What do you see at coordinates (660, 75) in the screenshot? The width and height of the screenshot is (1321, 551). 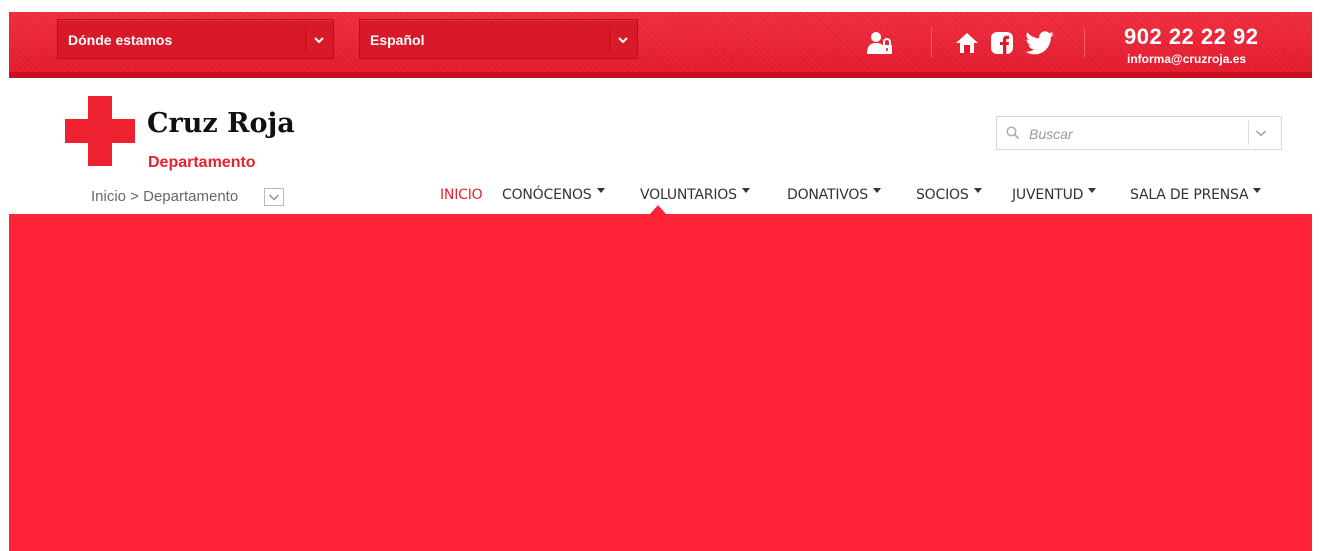 I see `top-bar-stripe` at bounding box center [660, 75].